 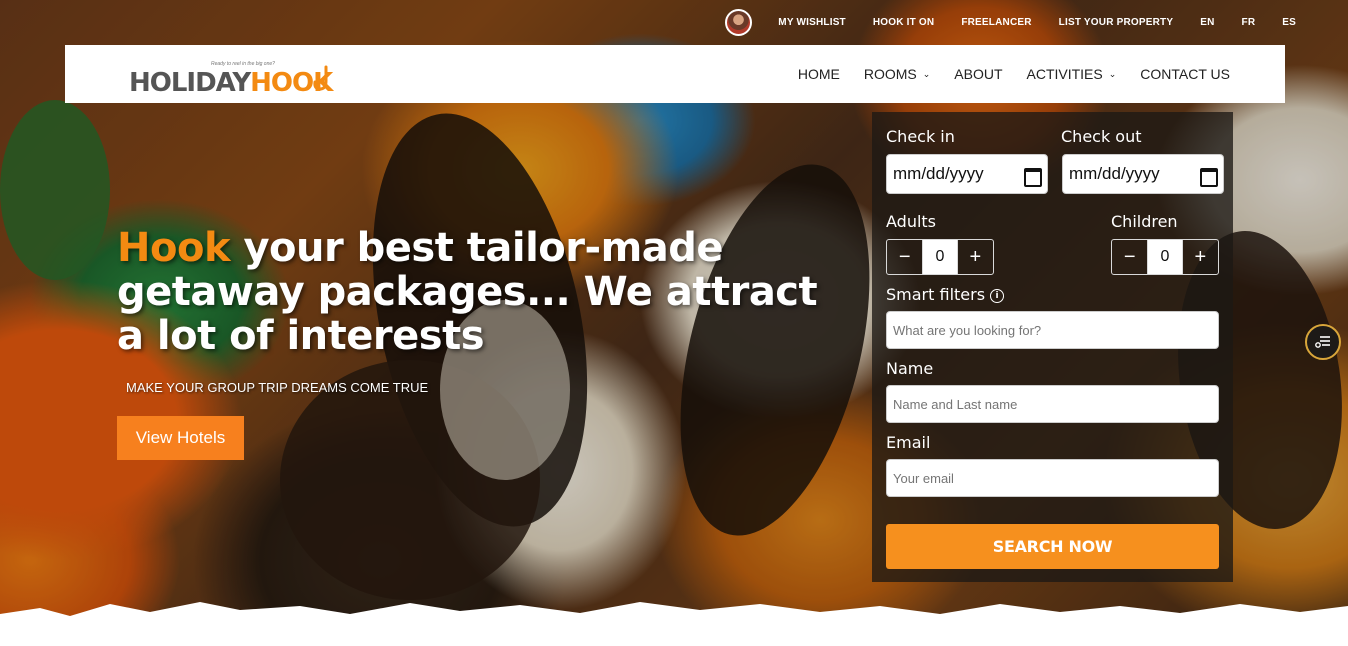 I want to click on nav-about: ABOUT, so click(x=978, y=74).